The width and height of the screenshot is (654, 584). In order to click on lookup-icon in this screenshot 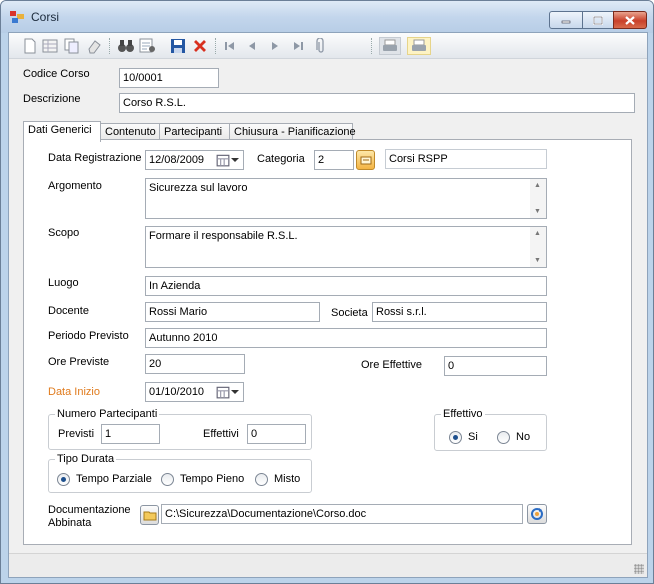, I will do `click(365, 160)`.